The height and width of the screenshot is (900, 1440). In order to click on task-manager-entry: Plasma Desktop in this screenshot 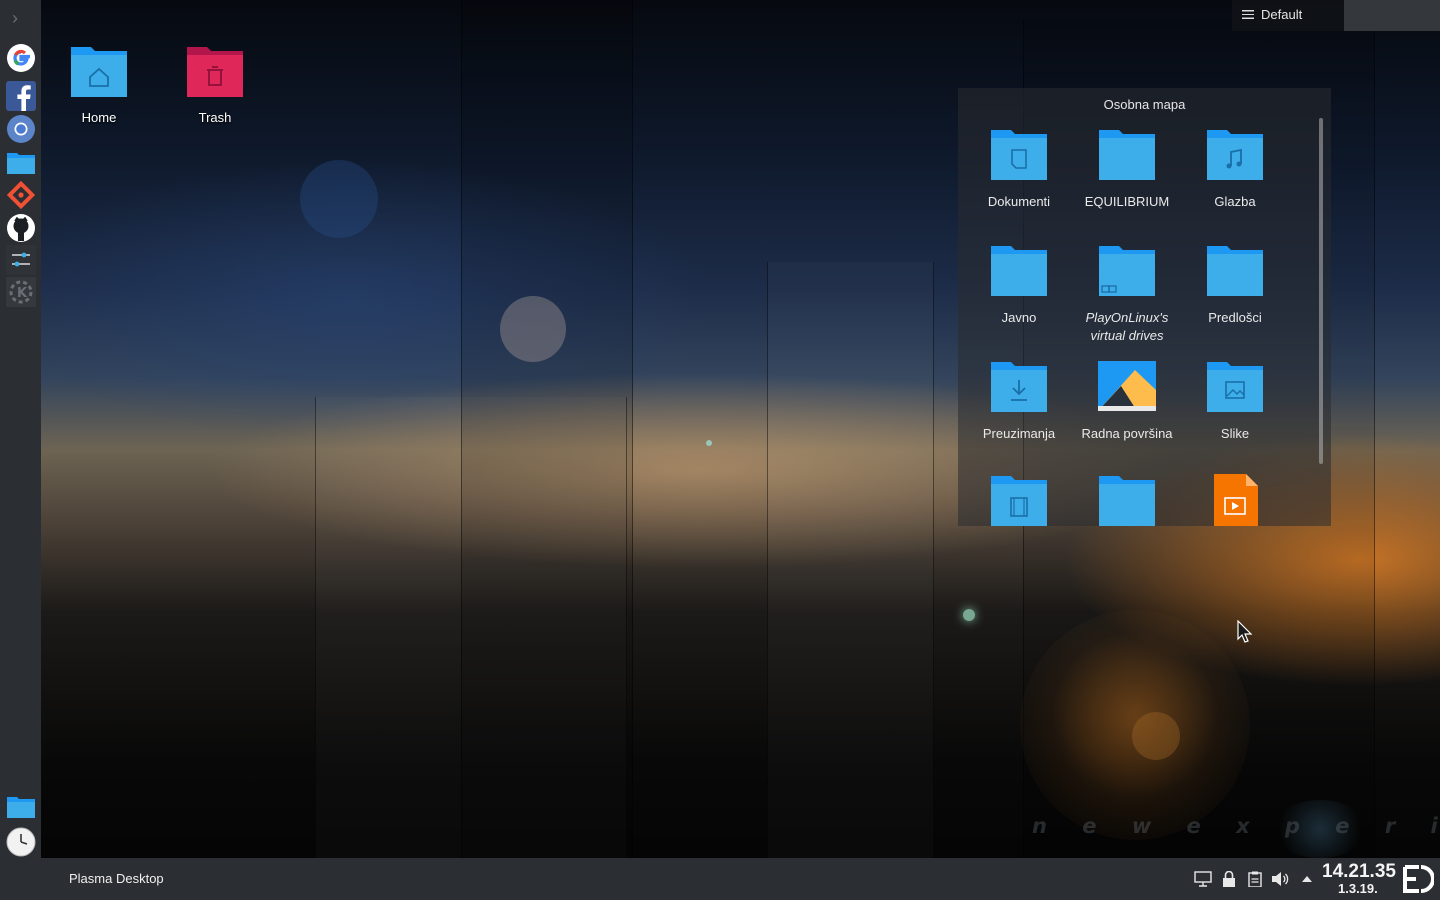, I will do `click(116, 878)`.